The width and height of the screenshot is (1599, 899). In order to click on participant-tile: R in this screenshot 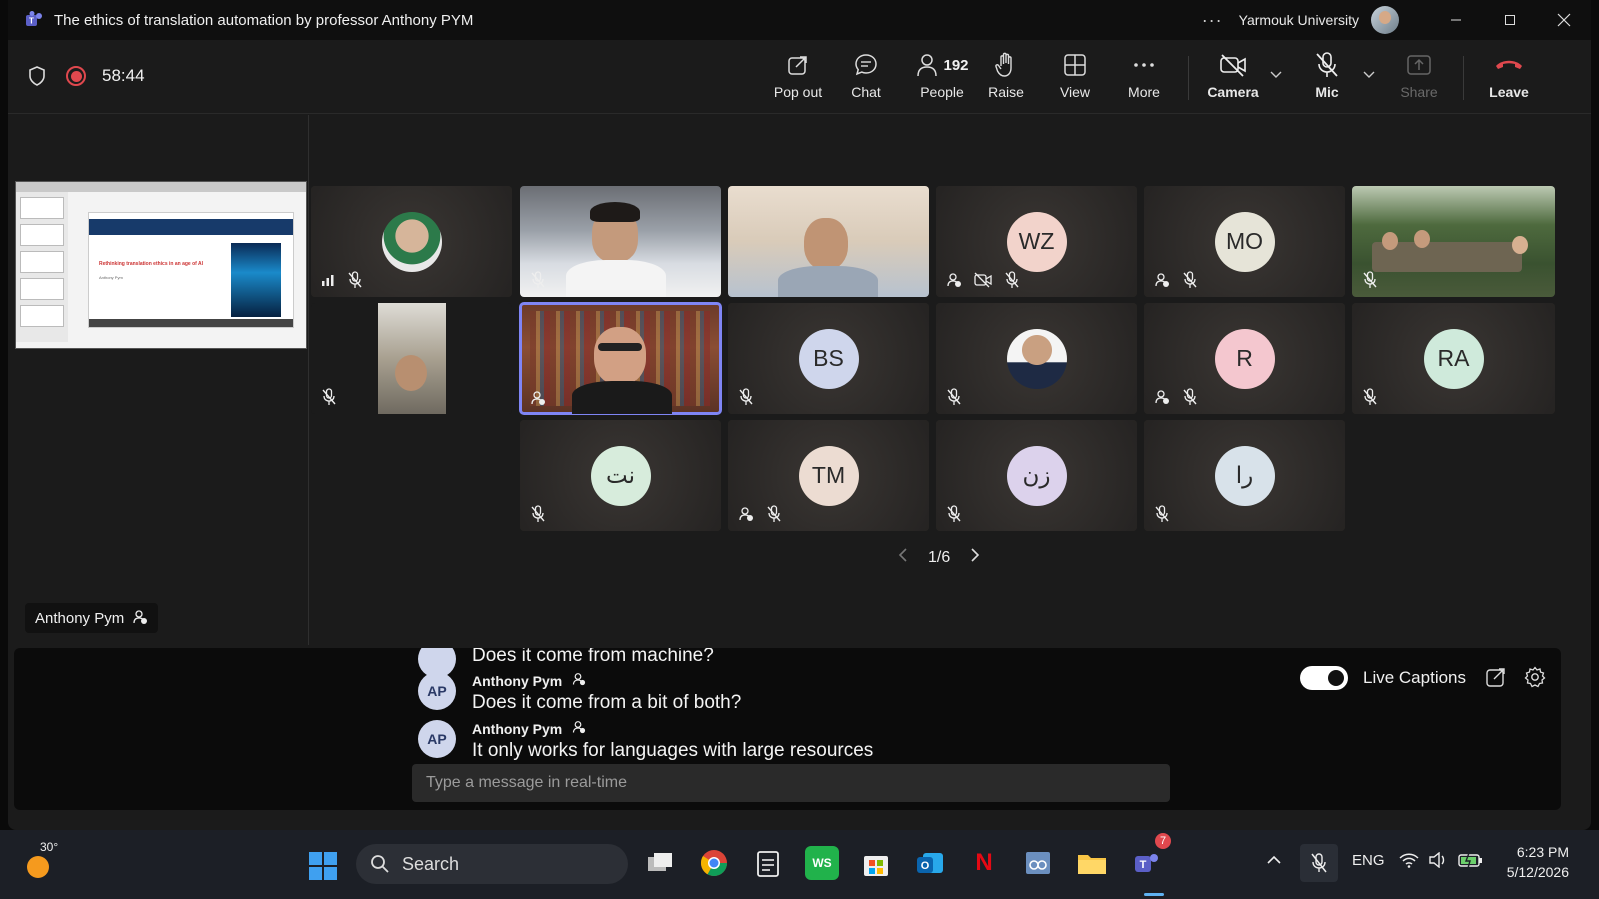, I will do `click(1244, 358)`.